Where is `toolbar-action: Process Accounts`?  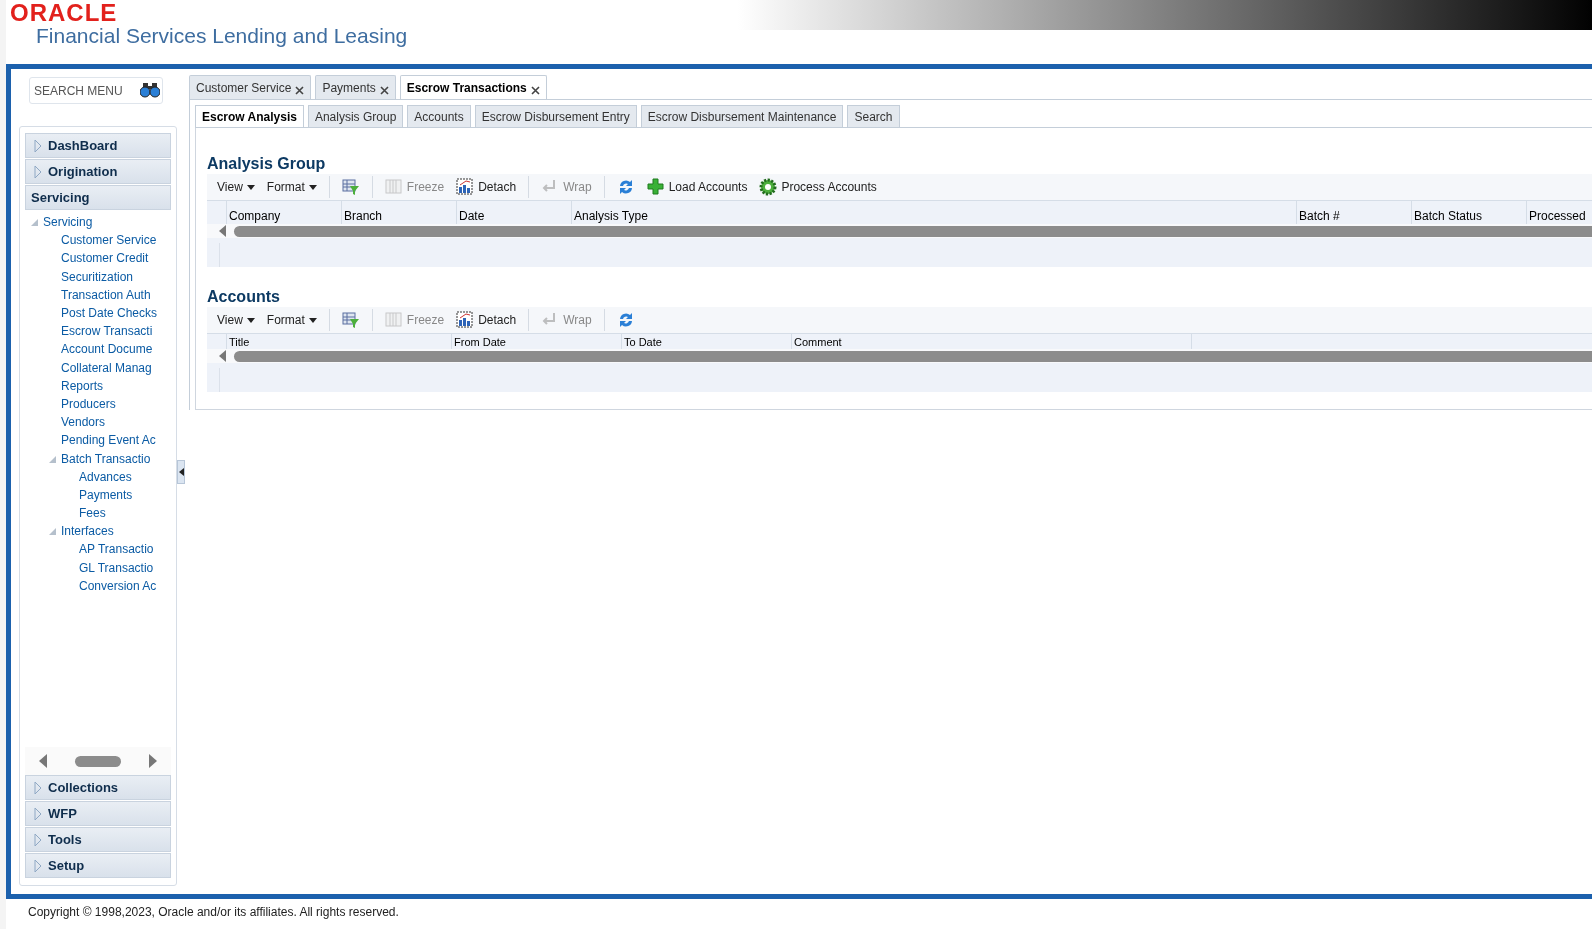
toolbar-action: Process Accounts is located at coordinates (818, 187).